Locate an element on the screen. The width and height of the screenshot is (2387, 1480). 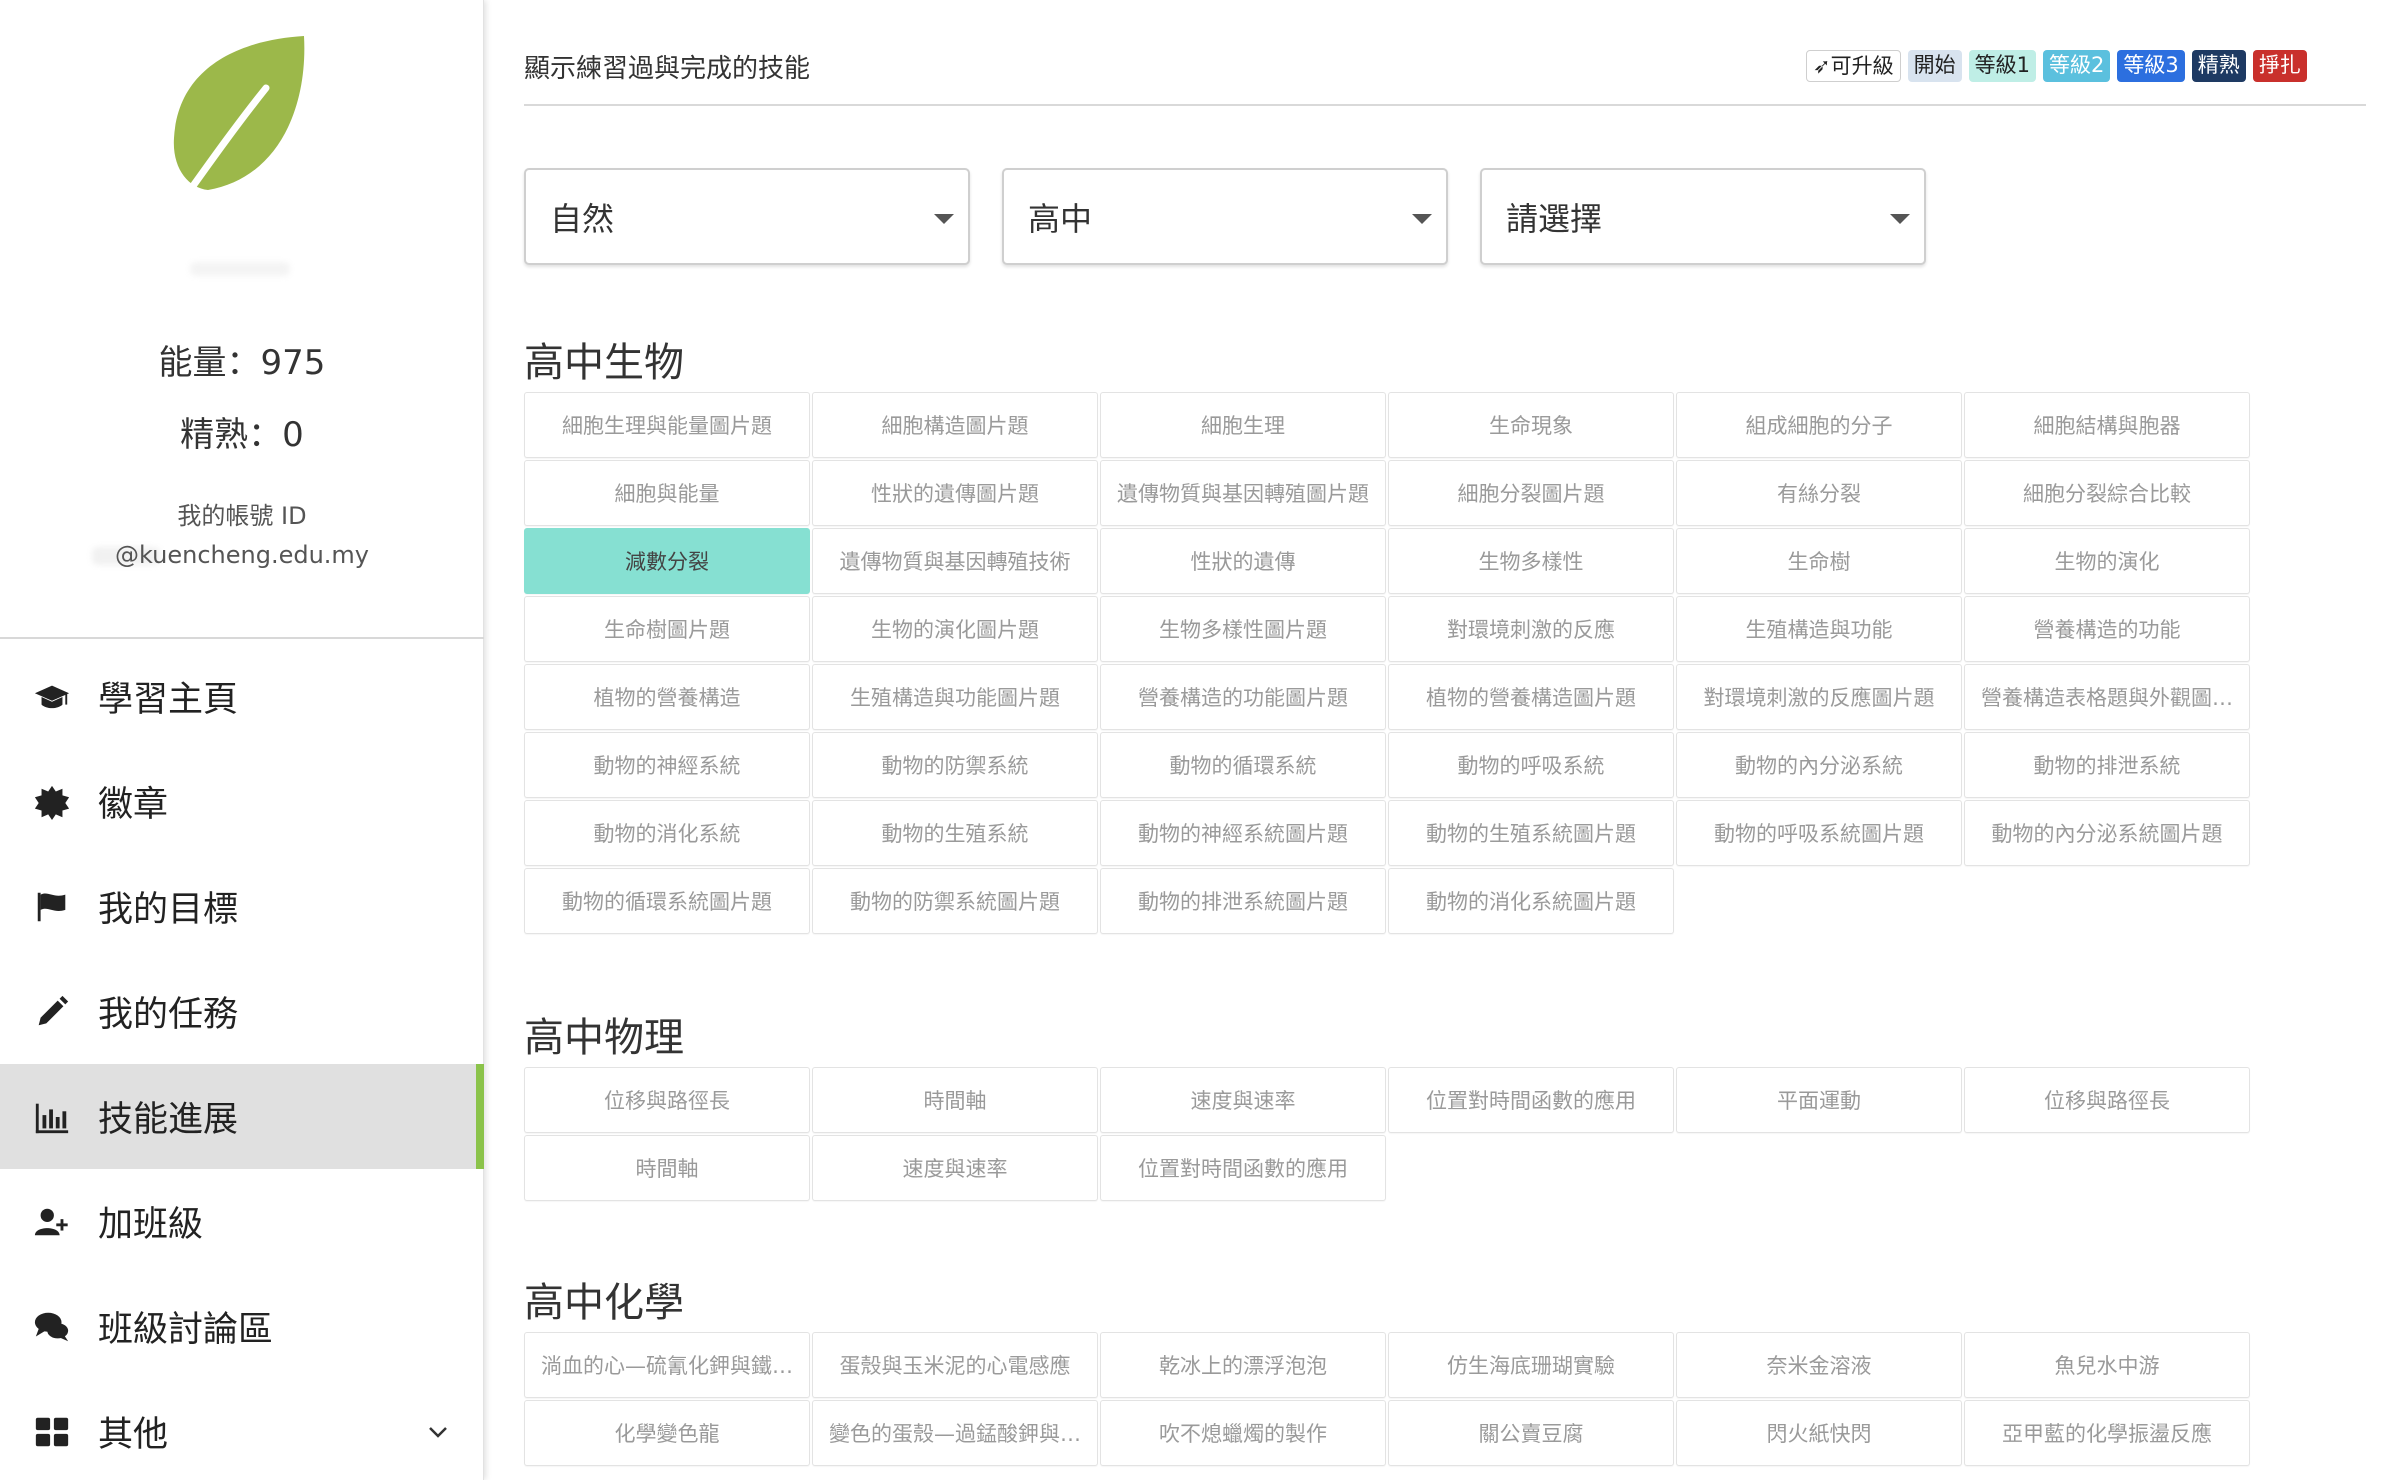
chevron-down-icon is located at coordinates (438, 1432).